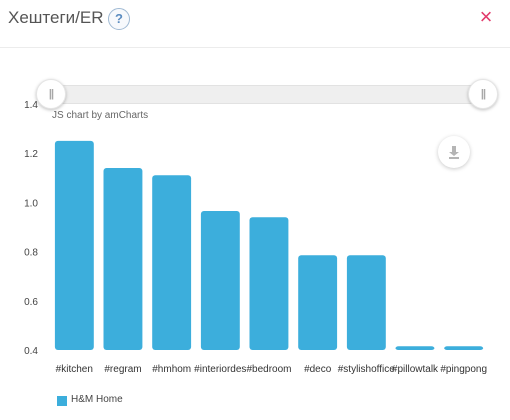 Image resolution: width=510 pixels, height=420 pixels. I want to click on x-tick-label: #pingpong, so click(463, 369).